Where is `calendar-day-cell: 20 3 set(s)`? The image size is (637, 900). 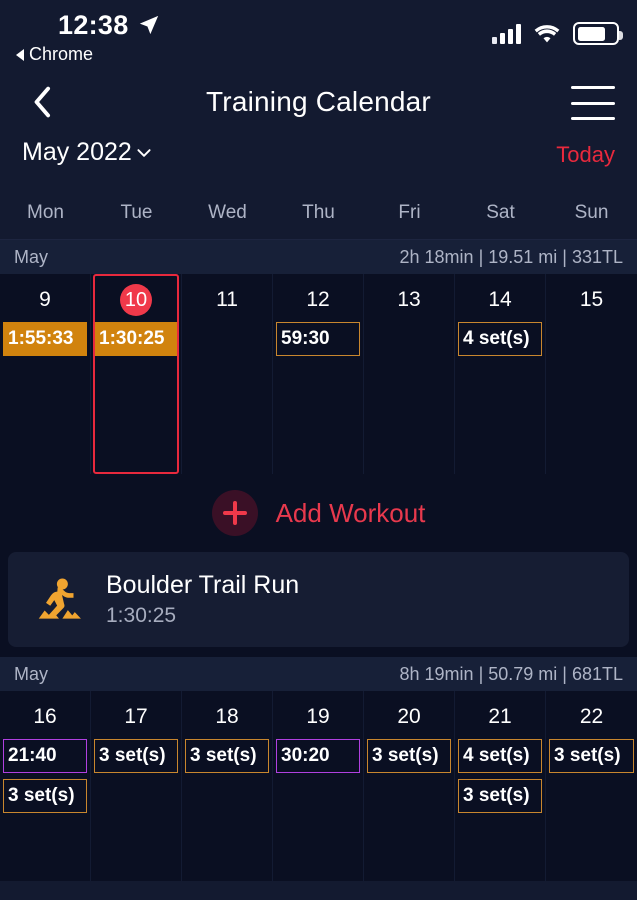
calendar-day-cell: 20 3 set(s) is located at coordinates (409, 786).